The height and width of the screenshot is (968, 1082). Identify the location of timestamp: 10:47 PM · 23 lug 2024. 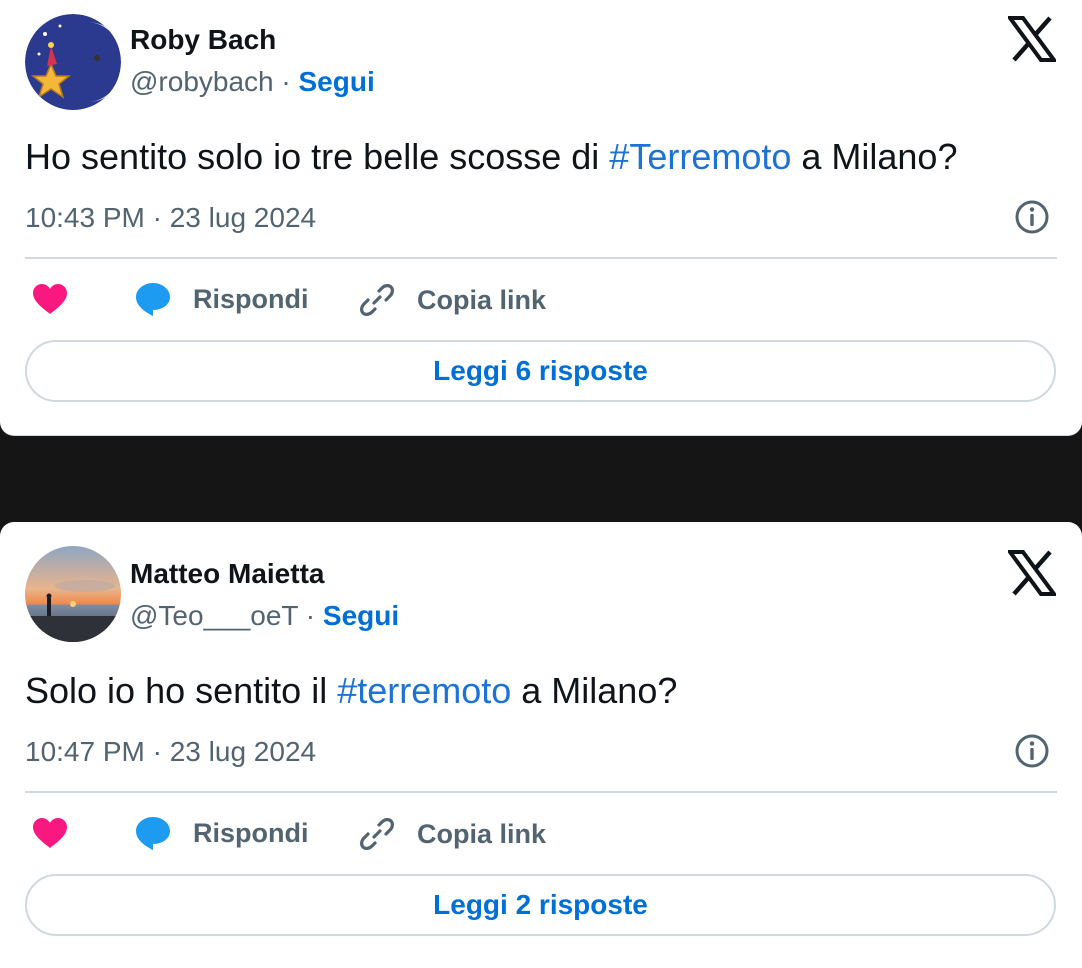
(170, 752).